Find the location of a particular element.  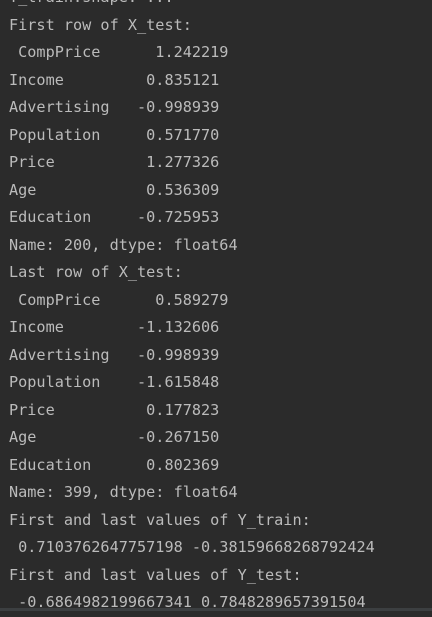

console-line: Education -0.725953 is located at coordinates (114, 217).